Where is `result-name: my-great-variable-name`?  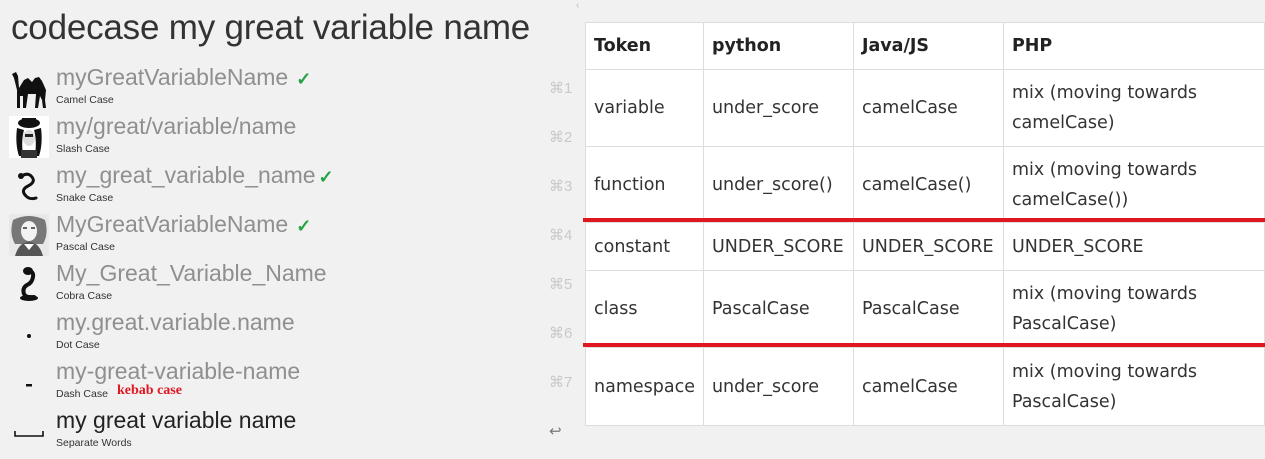
result-name: my-great-variable-name is located at coordinates (178, 371).